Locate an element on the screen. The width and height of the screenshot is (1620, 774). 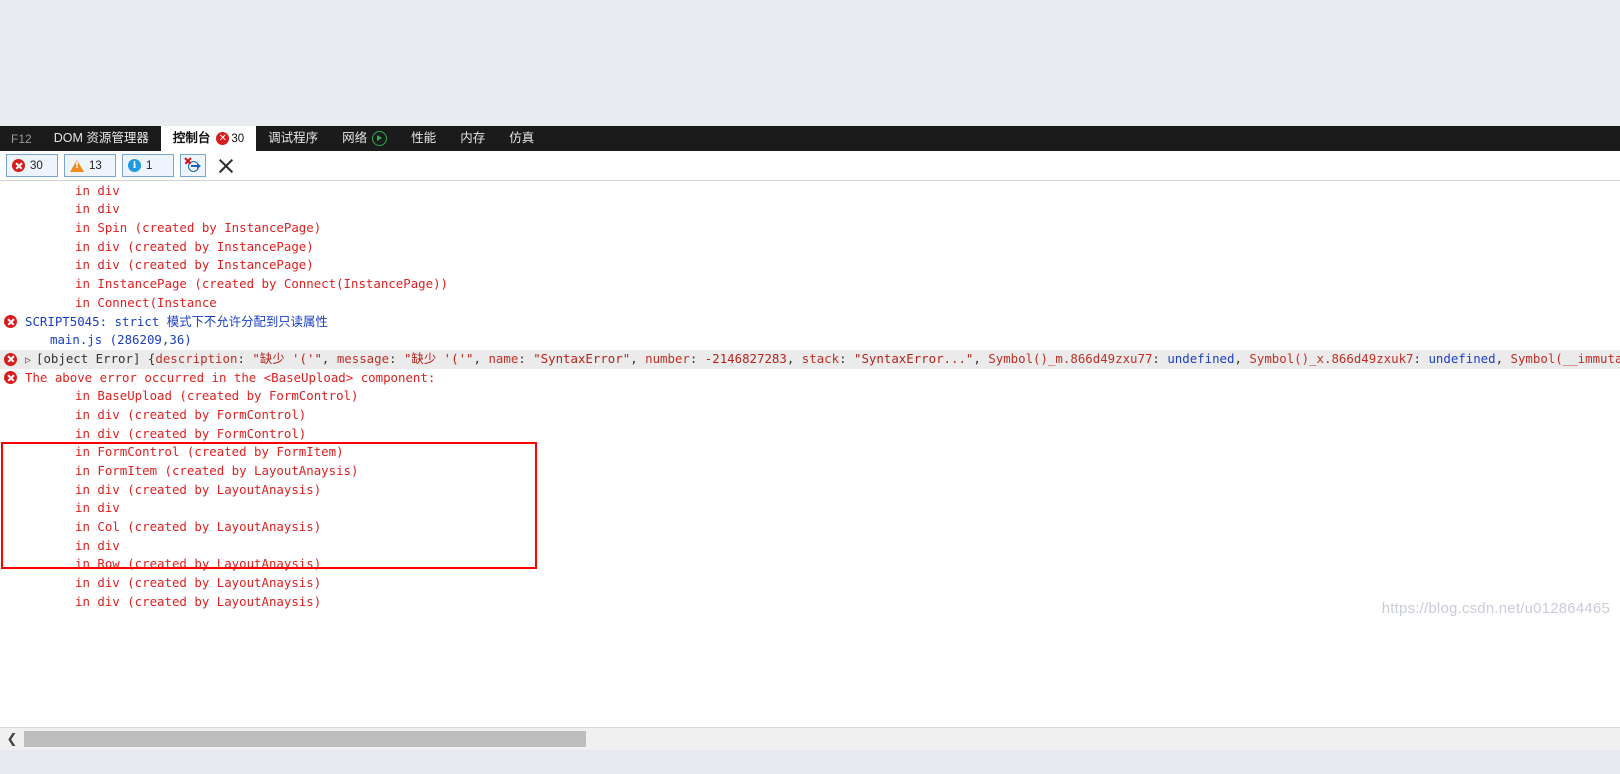
tab-emulation: 仿真 is located at coordinates (521, 138).